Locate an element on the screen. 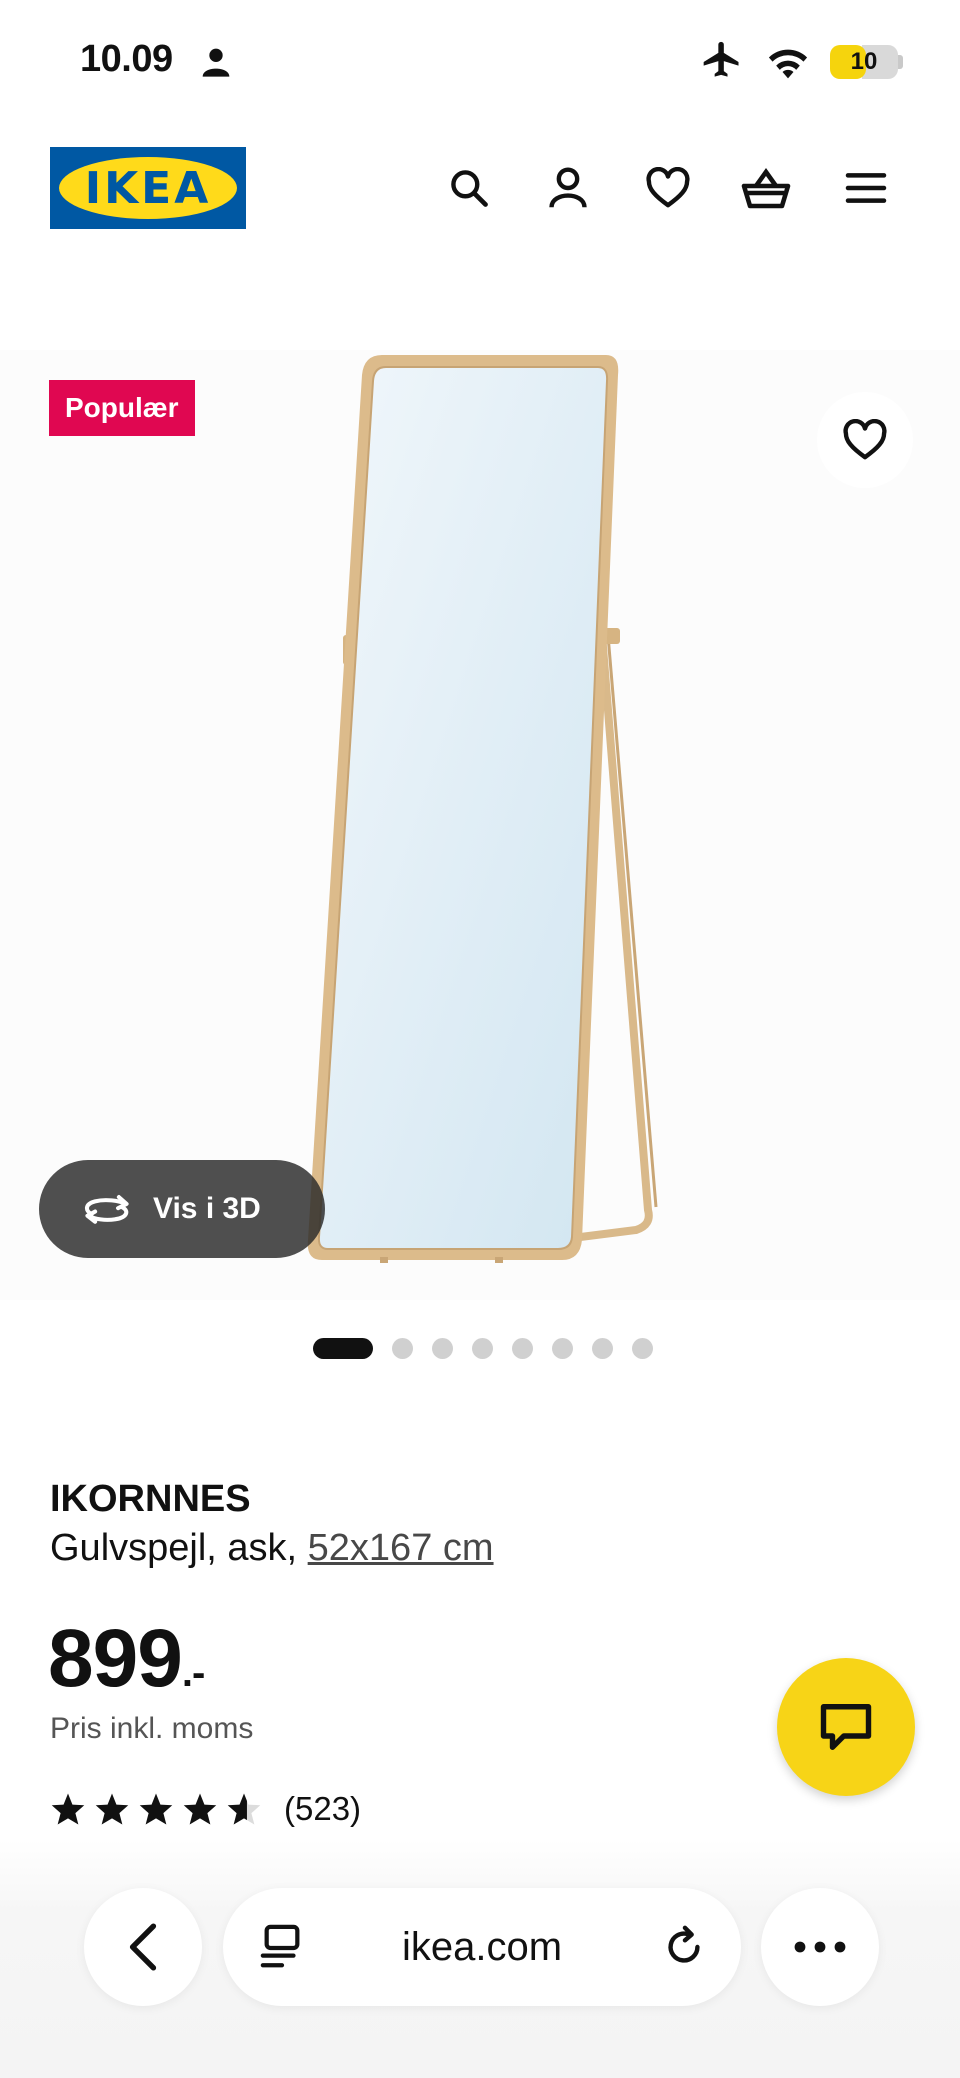 Image resolution: width=960 pixels, height=2078 pixels. half-star-icon is located at coordinates (244, 1809).